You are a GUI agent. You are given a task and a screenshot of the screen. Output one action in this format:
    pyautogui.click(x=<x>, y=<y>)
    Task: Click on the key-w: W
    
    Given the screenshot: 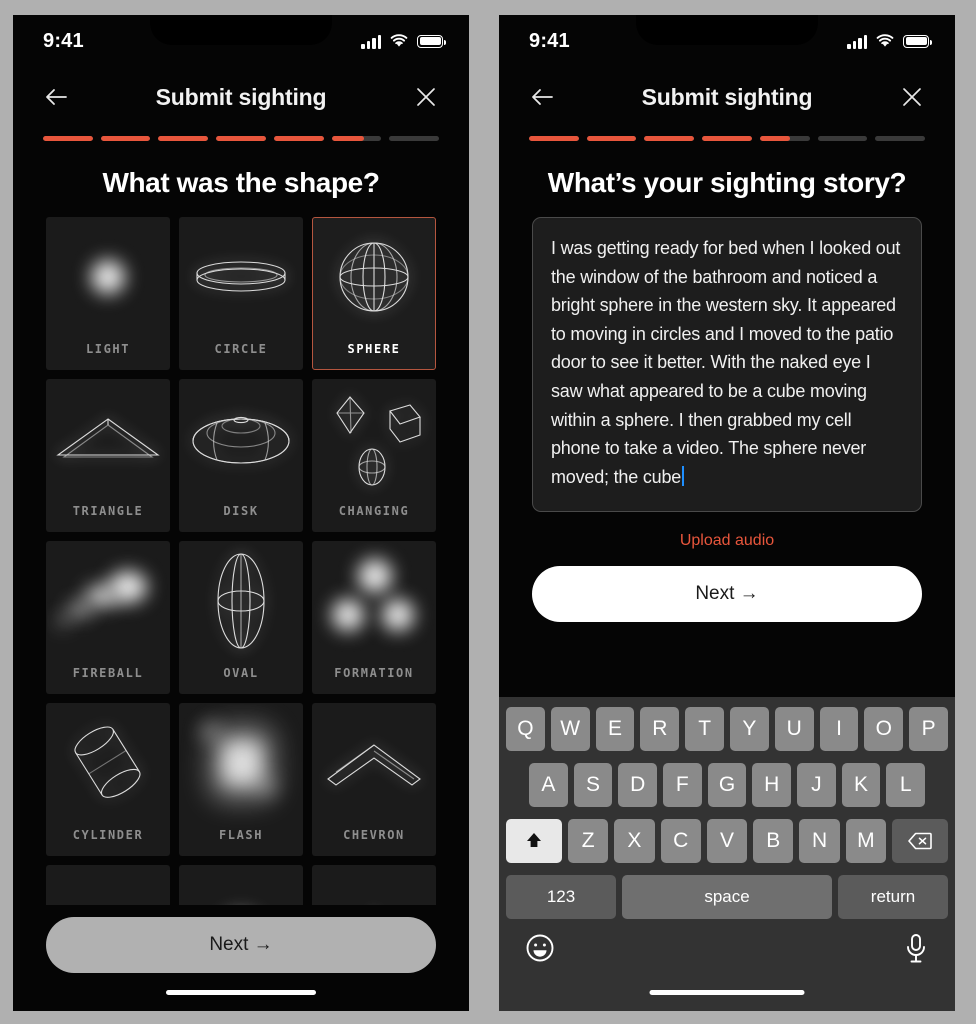 What is the action you would take?
    pyautogui.click(x=570, y=729)
    